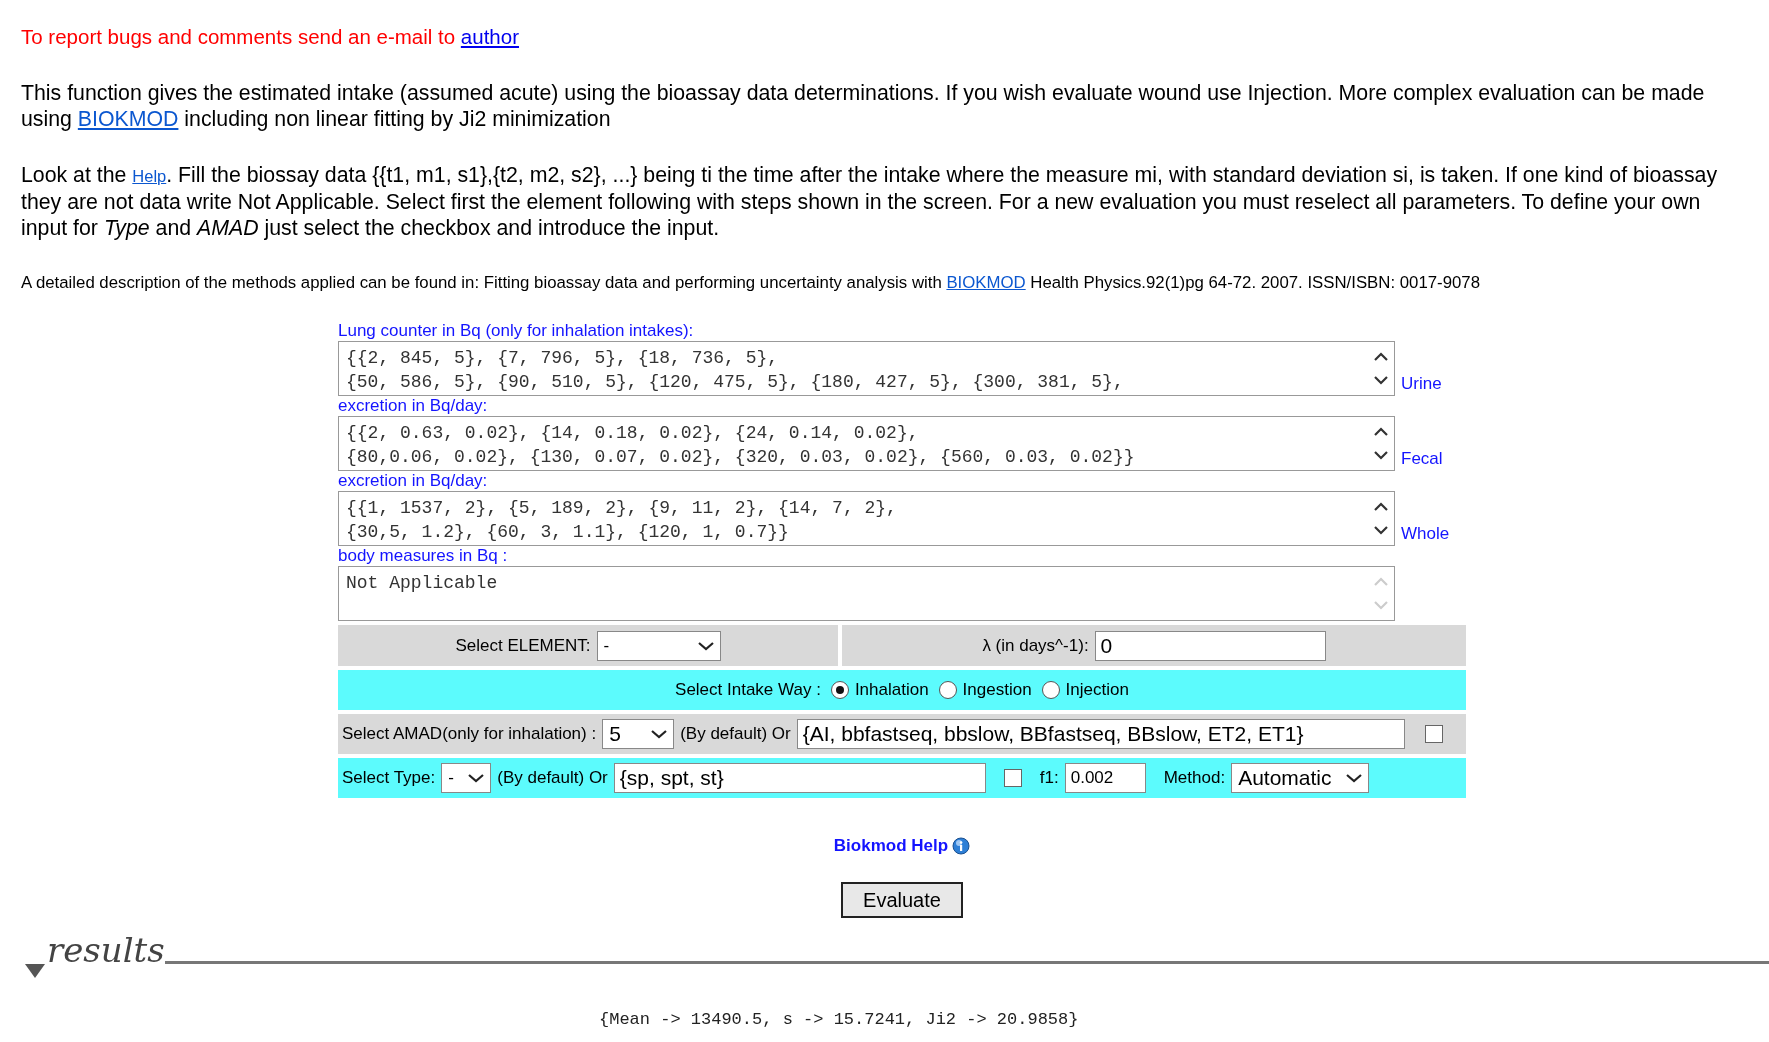 This screenshot has width=1769, height=1042. What do you see at coordinates (870, 201) in the screenshot?
I see `description-text: Look at the Help. Fill the biossay data {{t1, m1, s1},{t2, m2, s2}, ...} being ti the time after the intake where the measure mi, with standard deviation si, is taken. If one kind of bioassay they are not data write Not Applicable. Select first the element following with steps shown in the screen. For a new evaluation you must reselect all parameters. To define your own input for Type and AMAD just select the checkbox and introduce the input.` at bounding box center [870, 201].